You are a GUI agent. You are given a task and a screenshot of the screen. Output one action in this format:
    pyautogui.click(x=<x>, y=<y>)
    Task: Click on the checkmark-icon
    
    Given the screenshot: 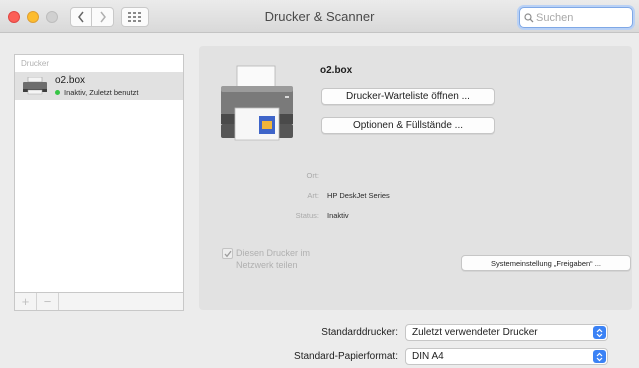 What is the action you would take?
    pyautogui.click(x=228, y=253)
    